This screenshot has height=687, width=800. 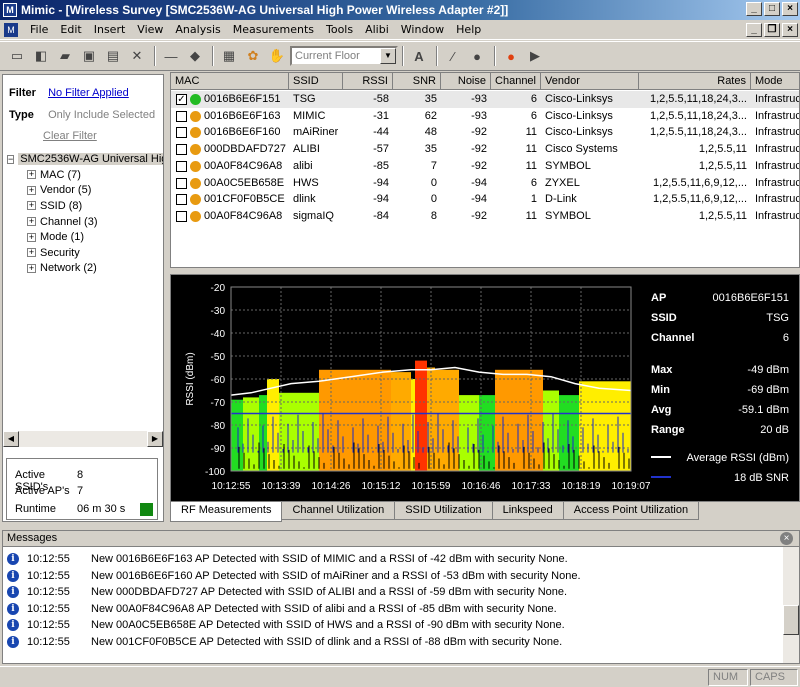 I want to click on col-snr: SNR, so click(x=417, y=81).